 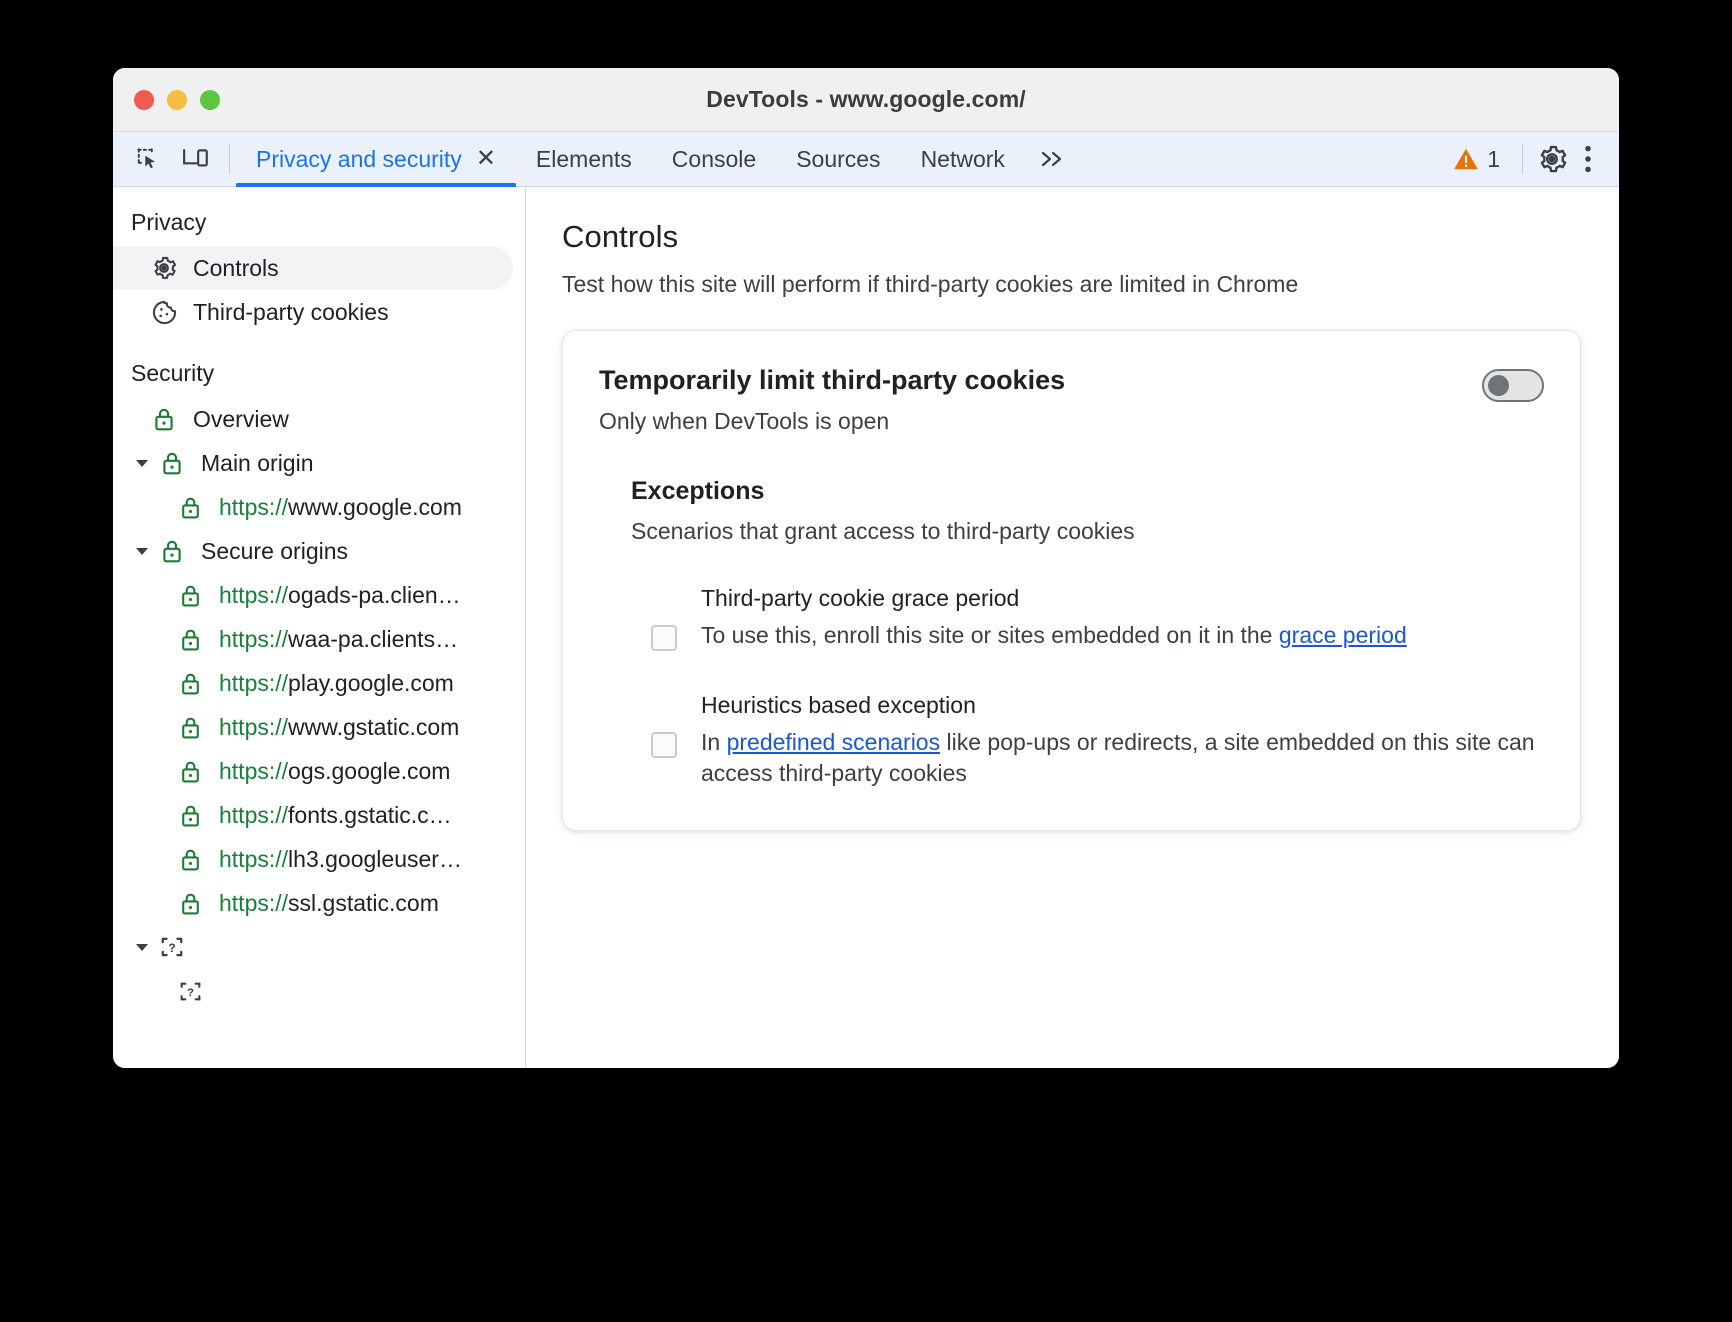 What do you see at coordinates (1498, 385) in the screenshot?
I see `toggle-knob` at bounding box center [1498, 385].